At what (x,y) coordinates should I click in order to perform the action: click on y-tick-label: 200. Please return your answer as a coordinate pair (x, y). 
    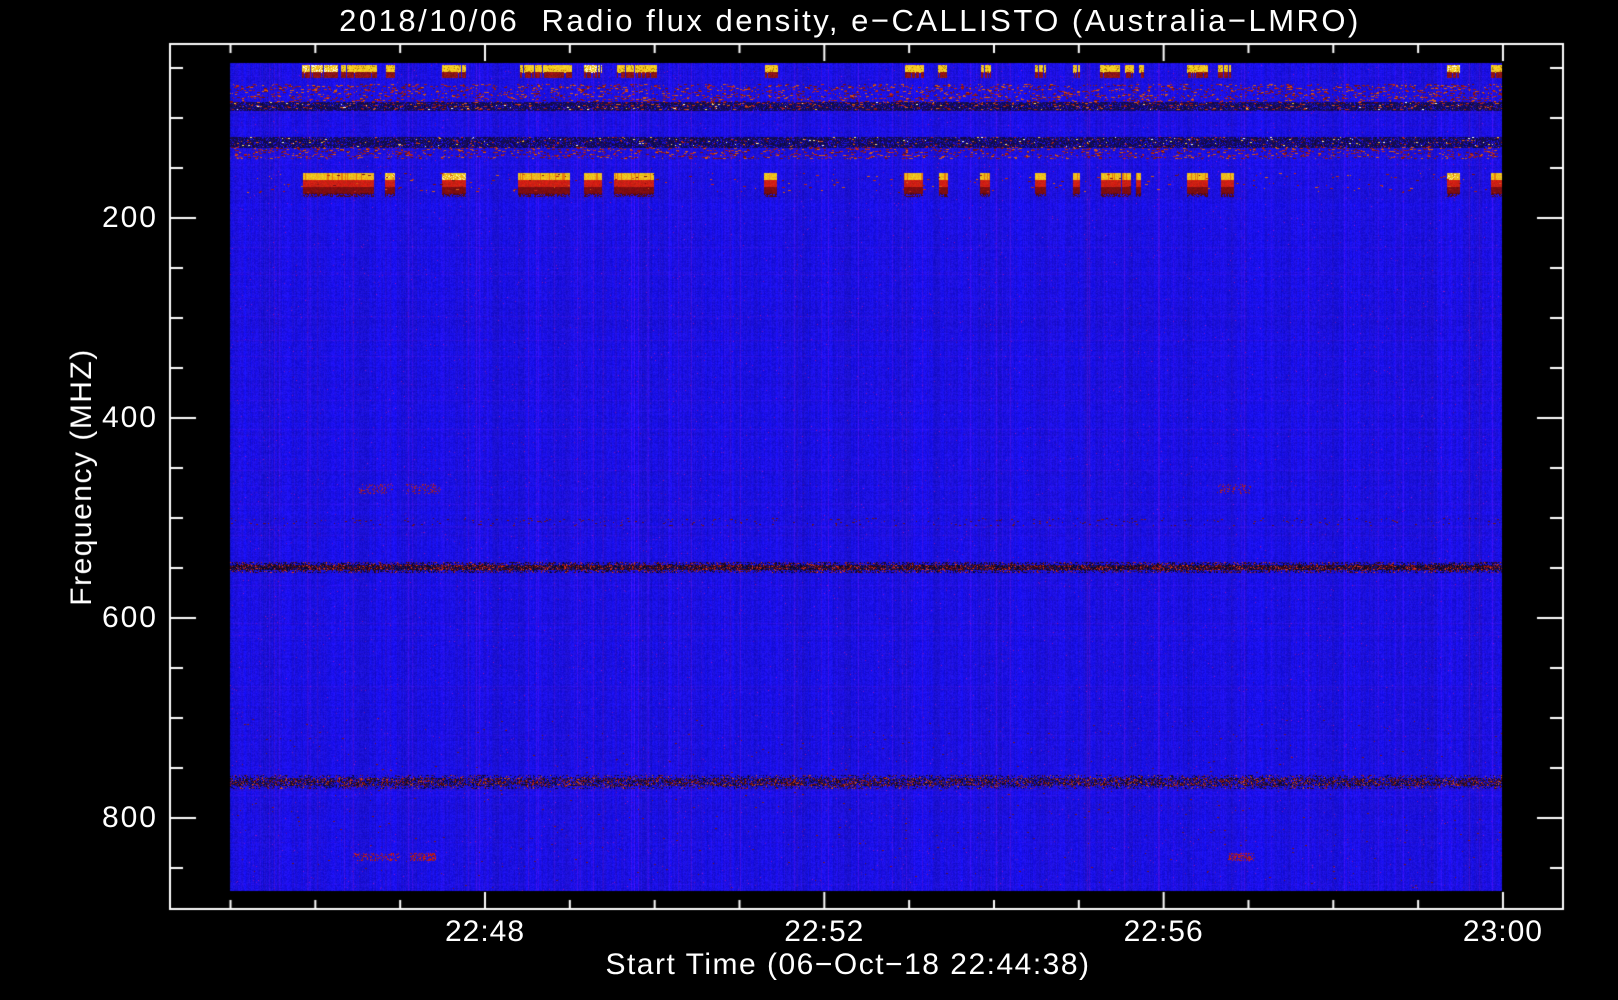
    Looking at the image, I should click on (129, 217).